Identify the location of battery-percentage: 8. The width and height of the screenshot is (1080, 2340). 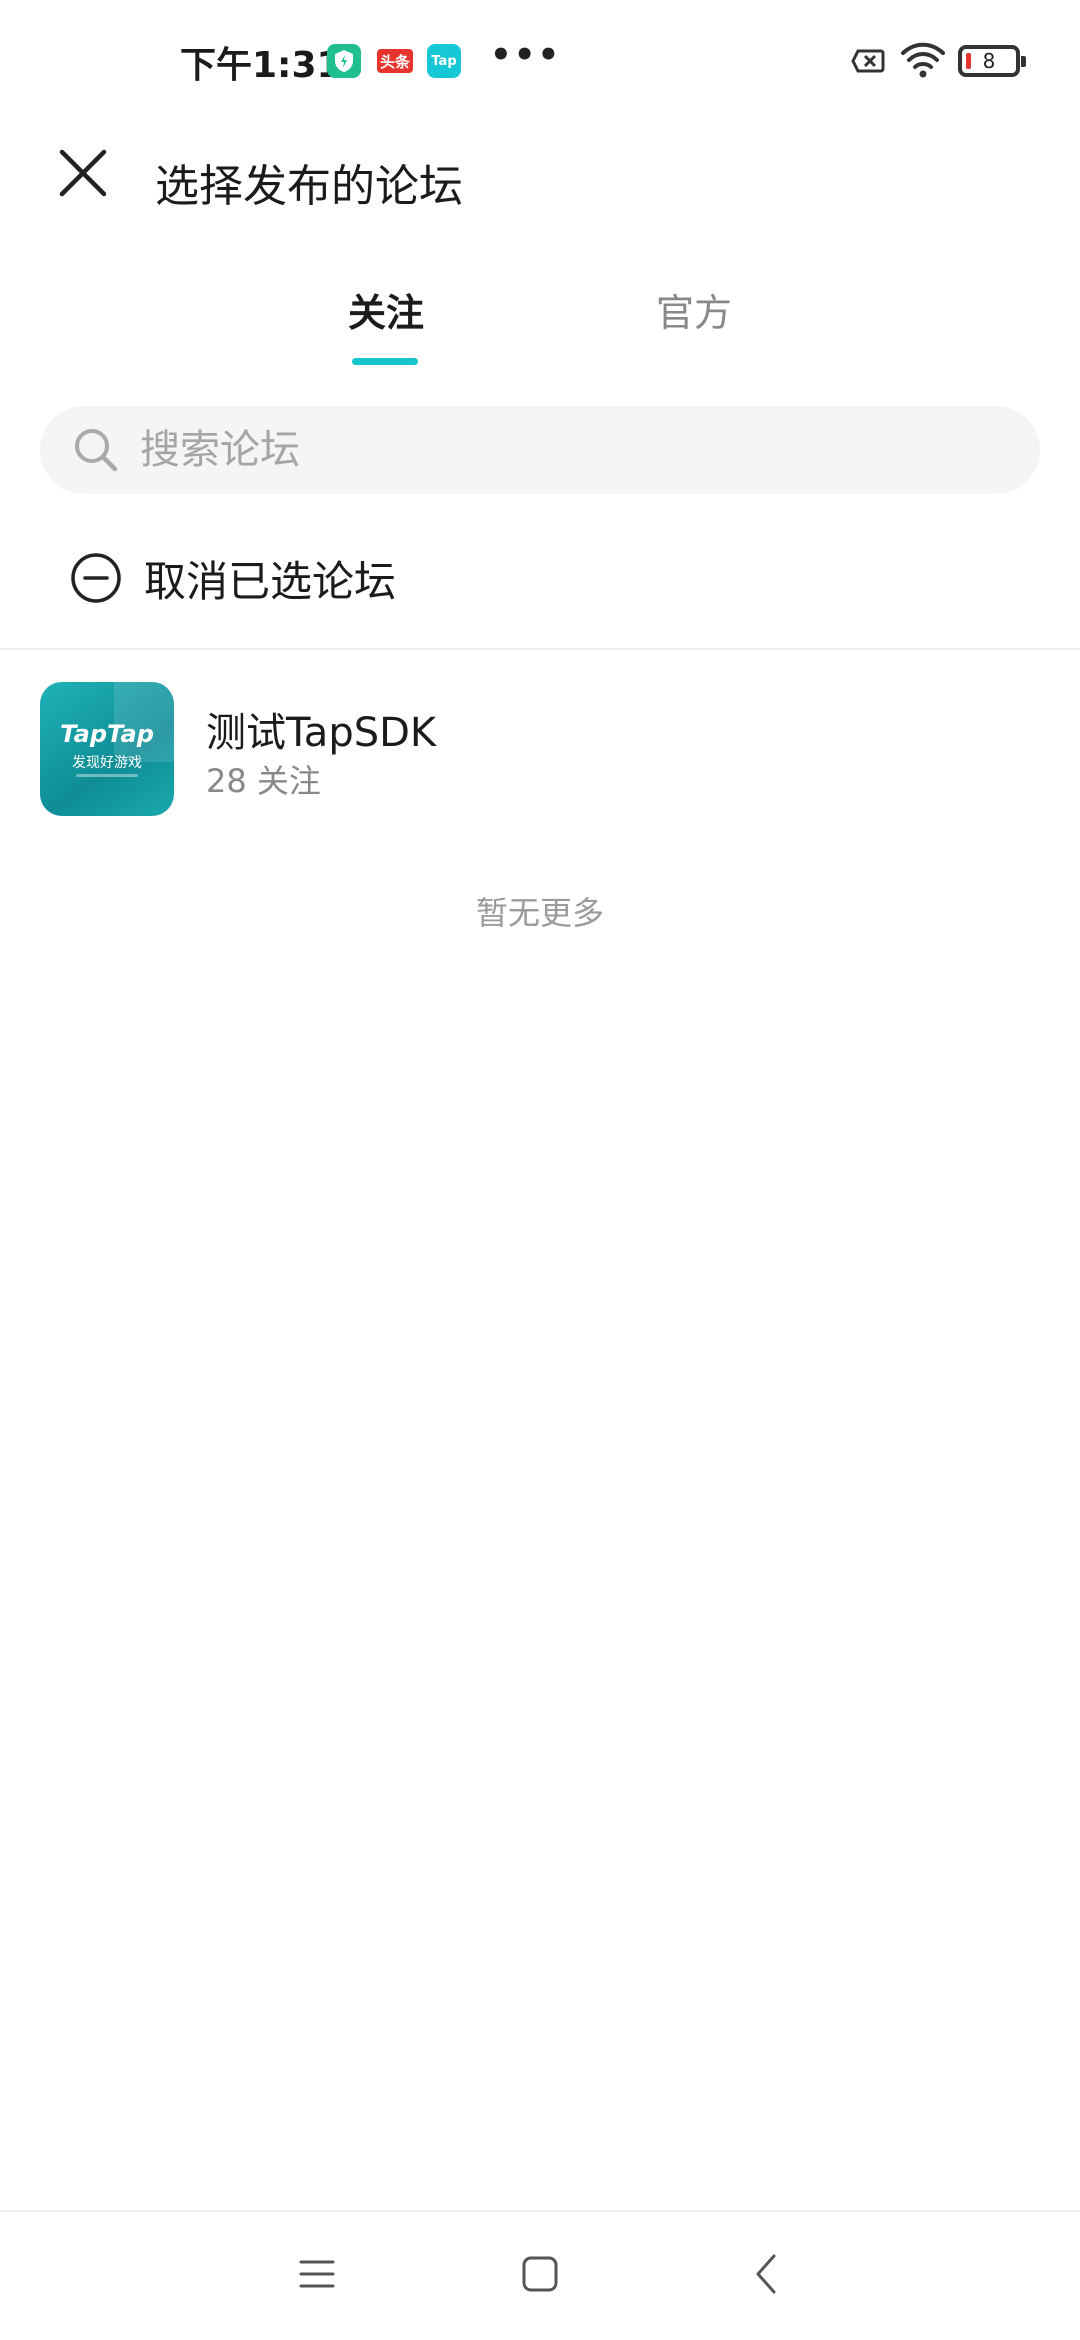
(989, 61).